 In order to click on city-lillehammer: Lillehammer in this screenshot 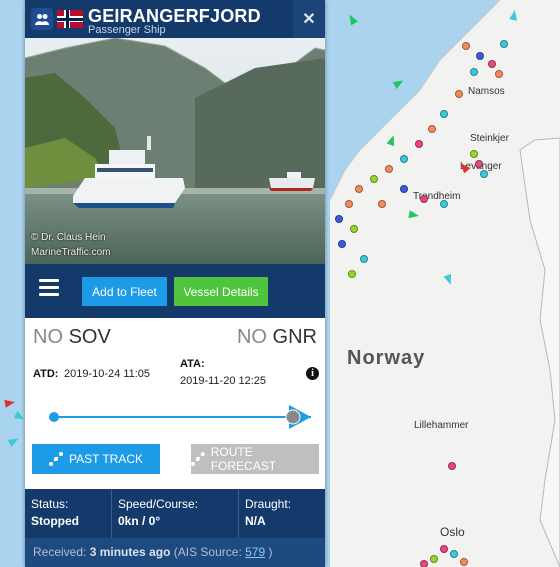, I will do `click(441, 425)`.